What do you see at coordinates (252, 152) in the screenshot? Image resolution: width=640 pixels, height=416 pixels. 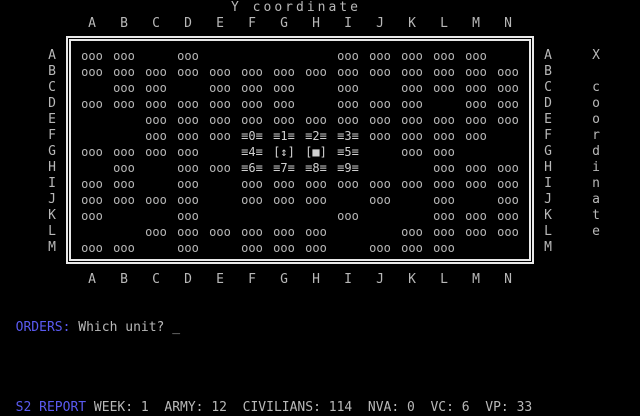 I see `unit-marker: ≡4≡` at bounding box center [252, 152].